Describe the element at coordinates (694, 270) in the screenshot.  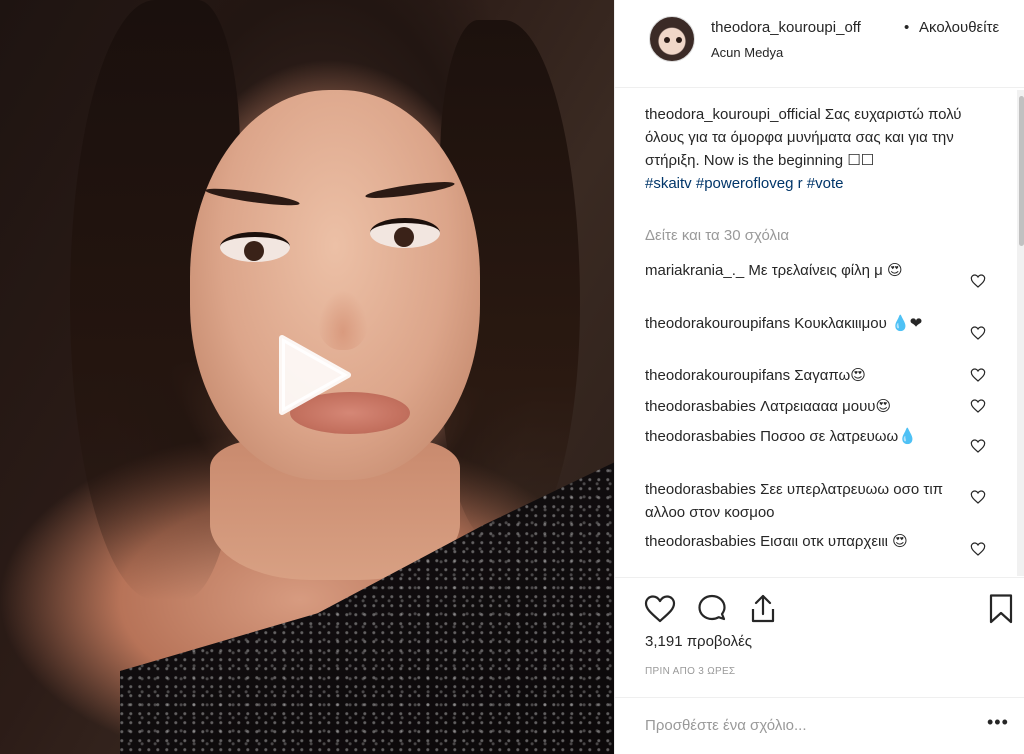
I see `comment-username-link: mariakrania_._` at that location.